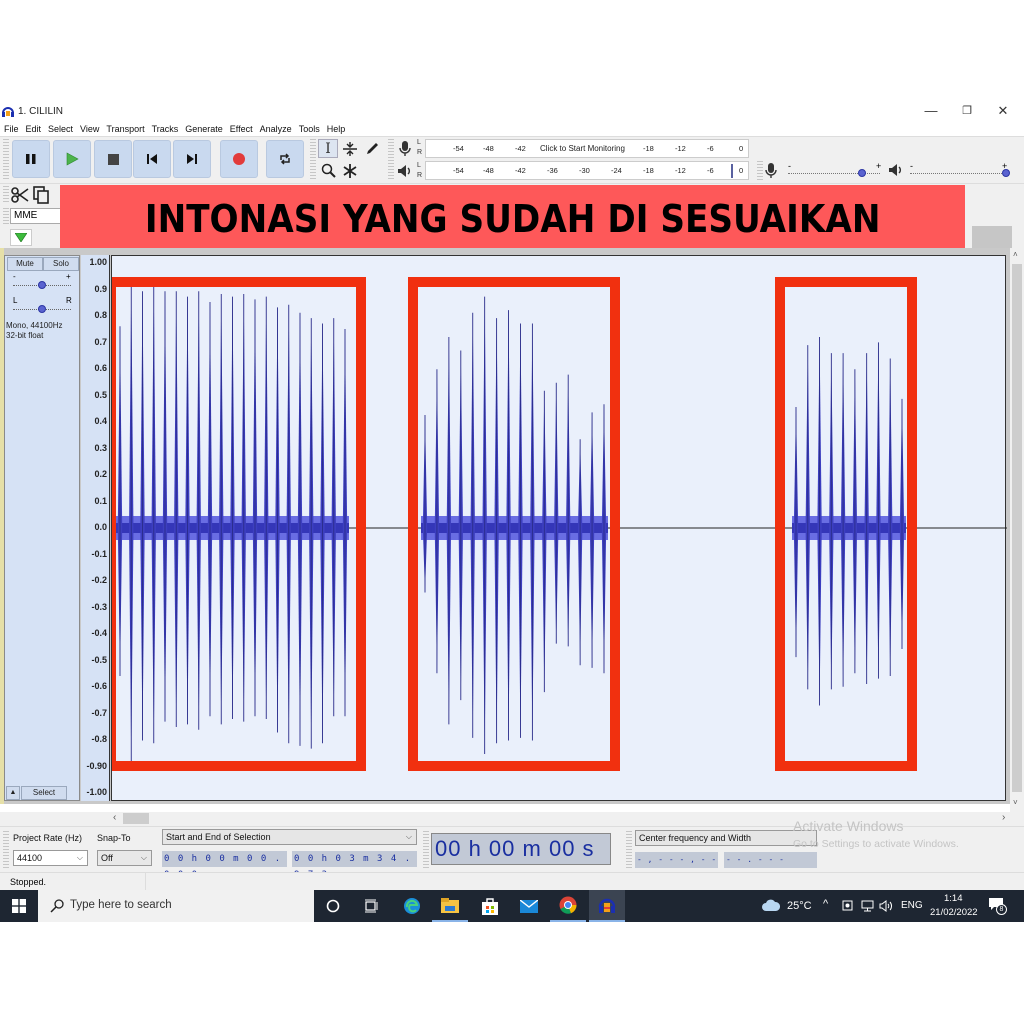  Describe the element at coordinates (50, 858) in the screenshot. I see `project-rate-select: 44100 ⌵` at that location.